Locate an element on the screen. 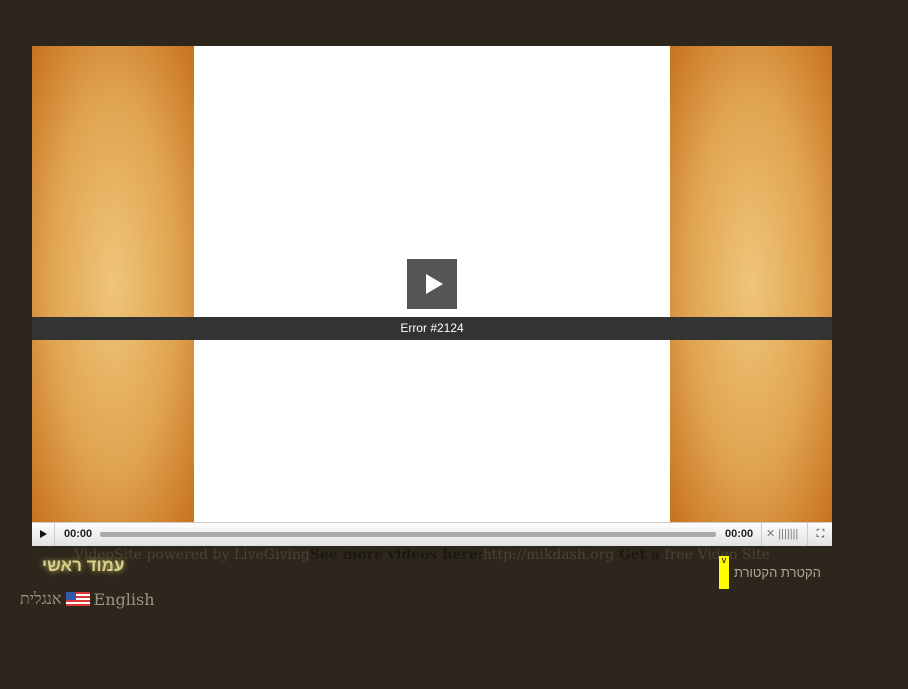  mute-volume-icon: ✕ ||||||| is located at coordinates (783, 534).